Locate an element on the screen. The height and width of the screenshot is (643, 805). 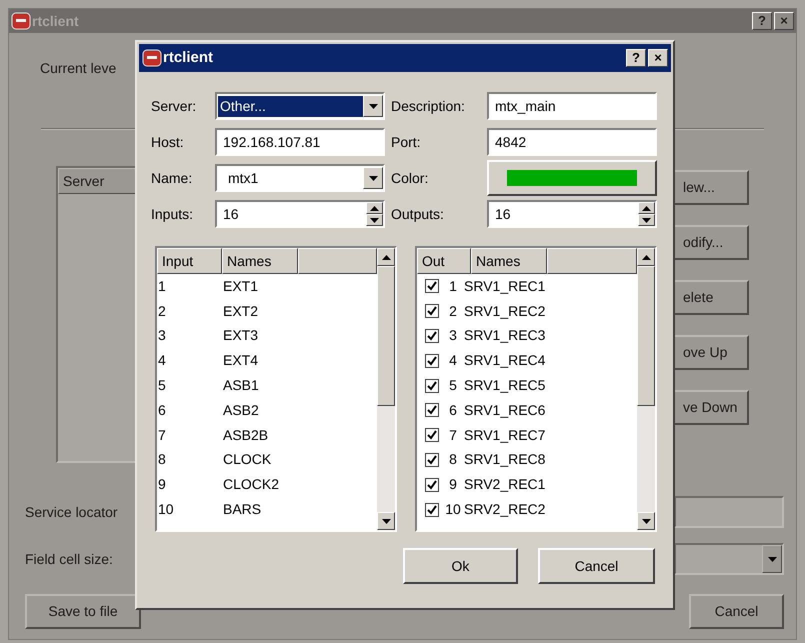
table-cell-text: SRV1_REC8 is located at coordinates (505, 460).